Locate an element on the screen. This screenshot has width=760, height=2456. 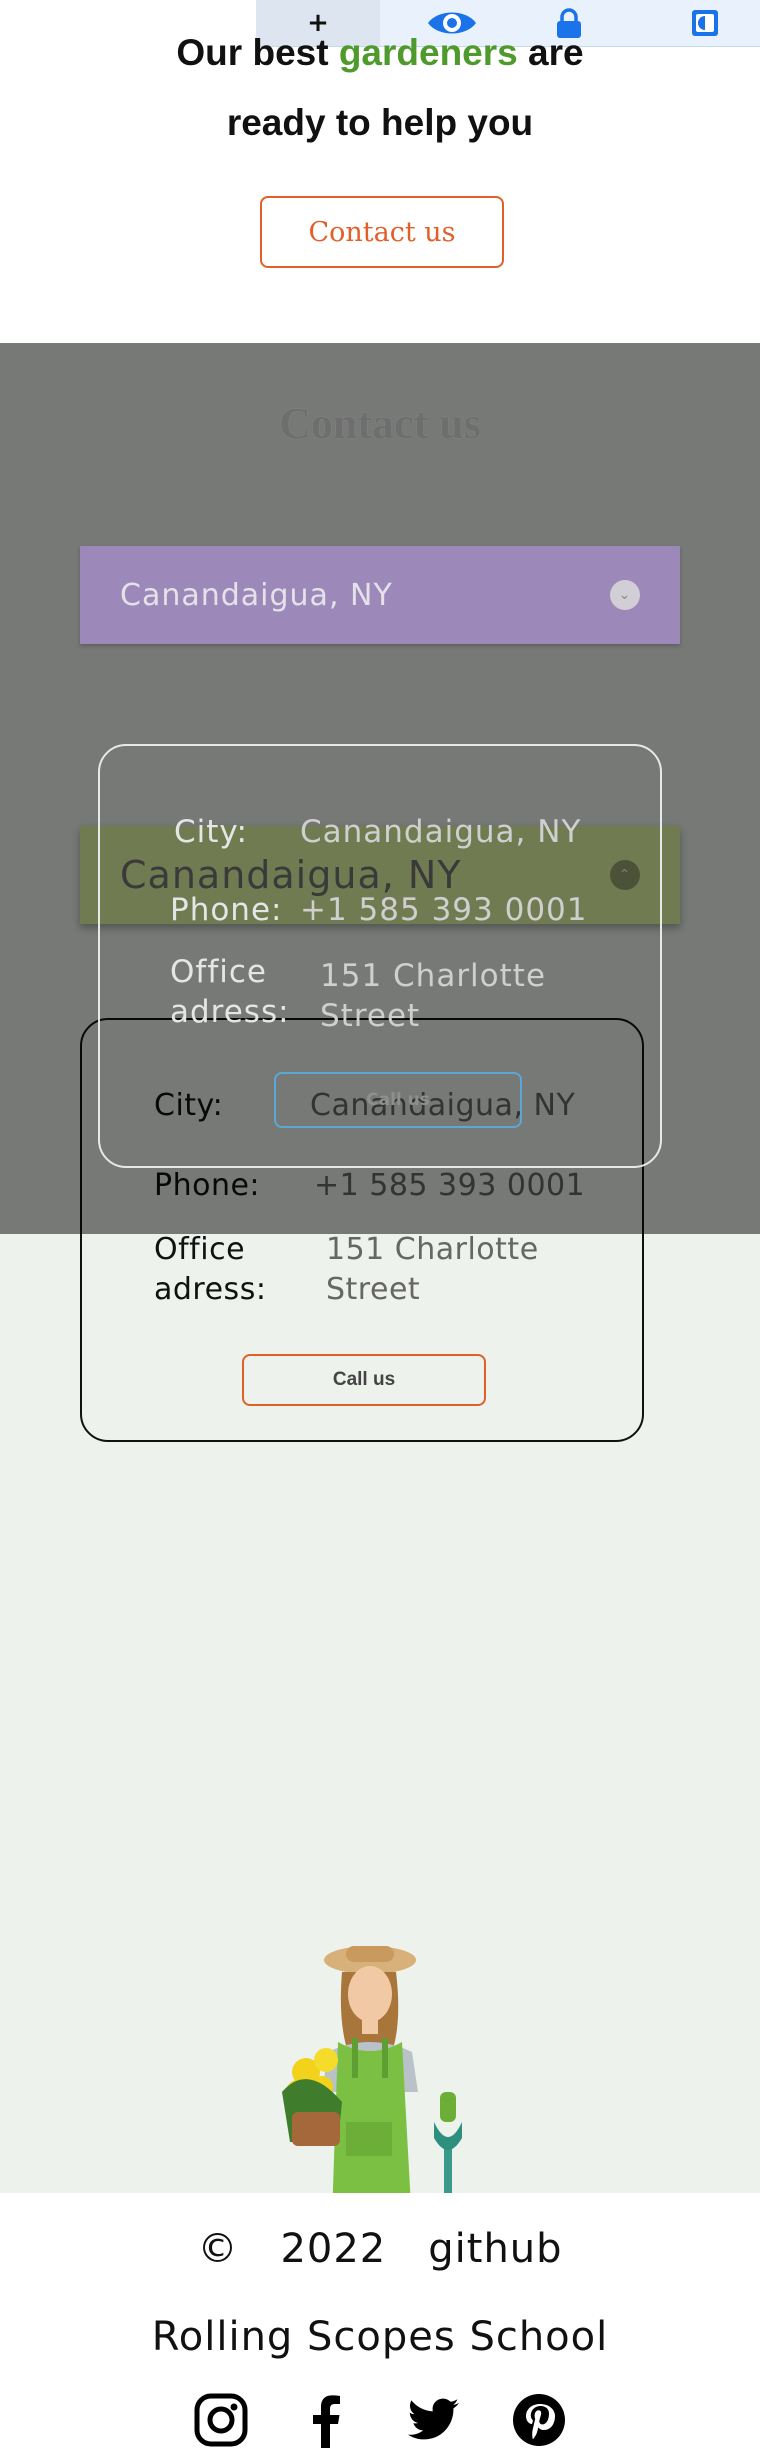
github-link: github is located at coordinates (495, 2249).